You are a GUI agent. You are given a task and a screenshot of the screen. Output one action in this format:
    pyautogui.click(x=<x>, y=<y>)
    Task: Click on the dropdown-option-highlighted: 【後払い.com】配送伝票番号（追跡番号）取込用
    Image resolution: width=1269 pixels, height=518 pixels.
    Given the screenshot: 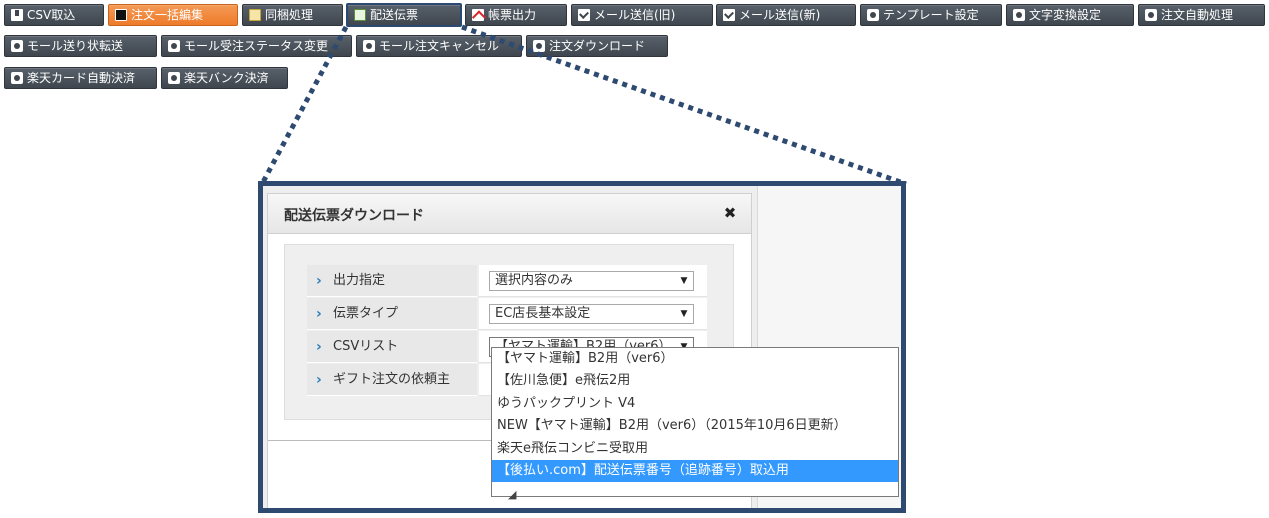 What is the action you would take?
    pyautogui.click(x=695, y=471)
    